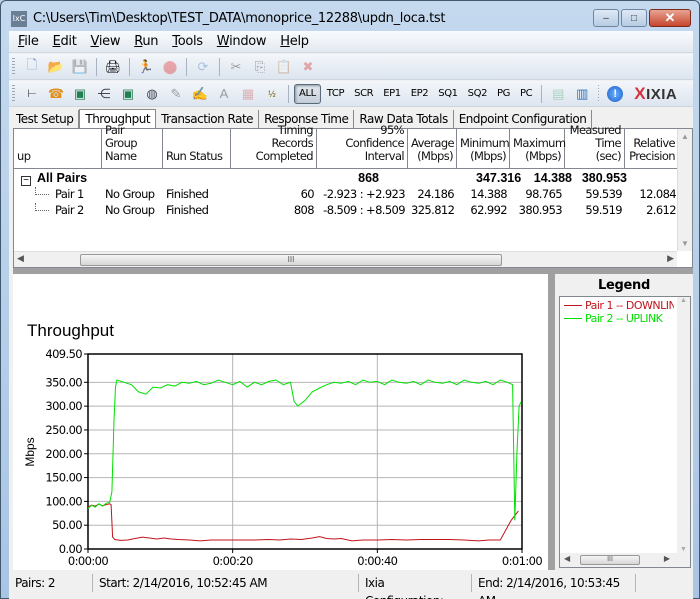 The height and width of the screenshot is (599, 700). What do you see at coordinates (284, 67) in the screenshot?
I see `paste-icon: 📋` at bounding box center [284, 67].